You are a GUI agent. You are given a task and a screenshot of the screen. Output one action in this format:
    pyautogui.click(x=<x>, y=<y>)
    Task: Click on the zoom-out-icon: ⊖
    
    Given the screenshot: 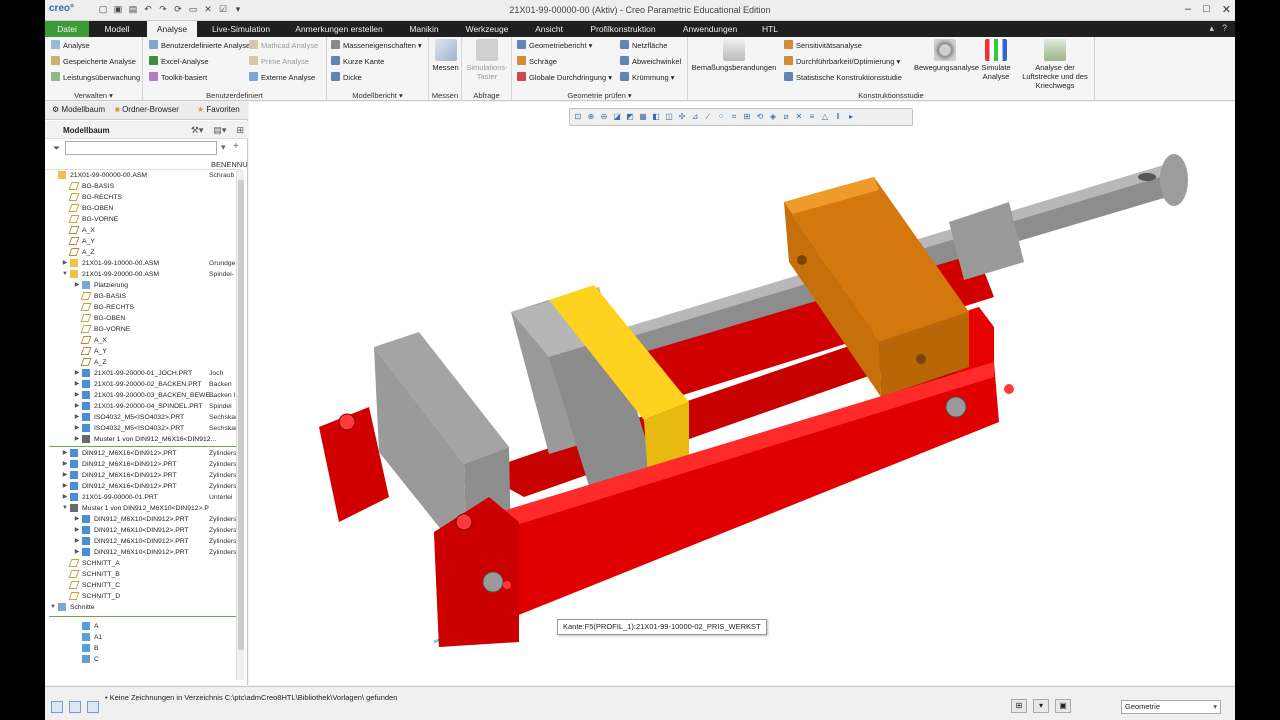 What is the action you would take?
    pyautogui.click(x=604, y=117)
    